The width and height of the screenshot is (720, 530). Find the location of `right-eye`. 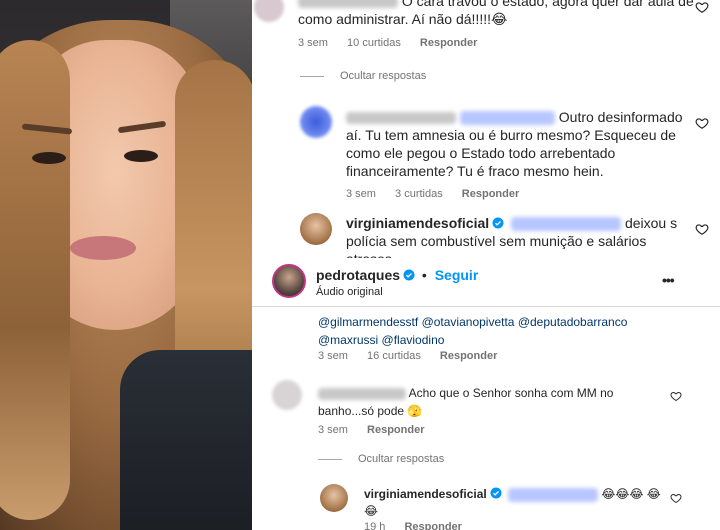

right-eye is located at coordinates (141, 156).